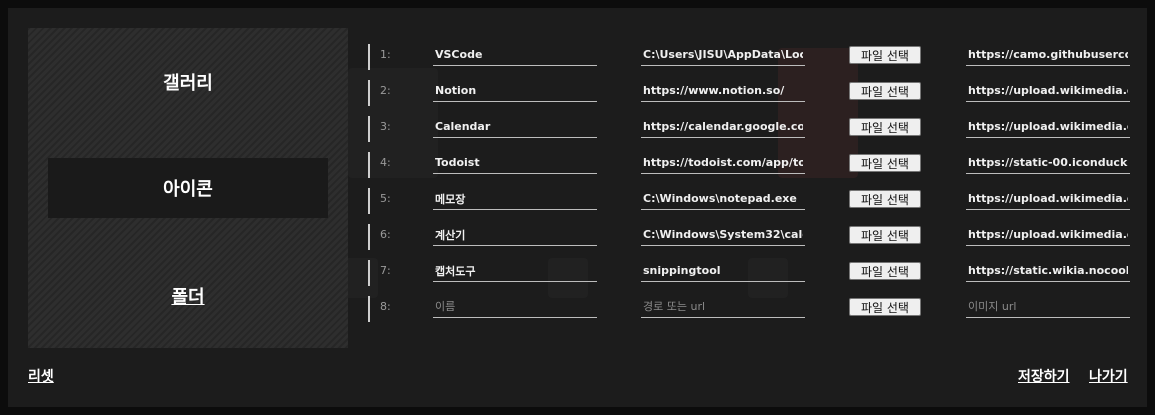 Image resolution: width=1155 pixels, height=415 pixels. Describe the element at coordinates (385, 270) in the screenshot. I see `row-number: 7:` at that location.